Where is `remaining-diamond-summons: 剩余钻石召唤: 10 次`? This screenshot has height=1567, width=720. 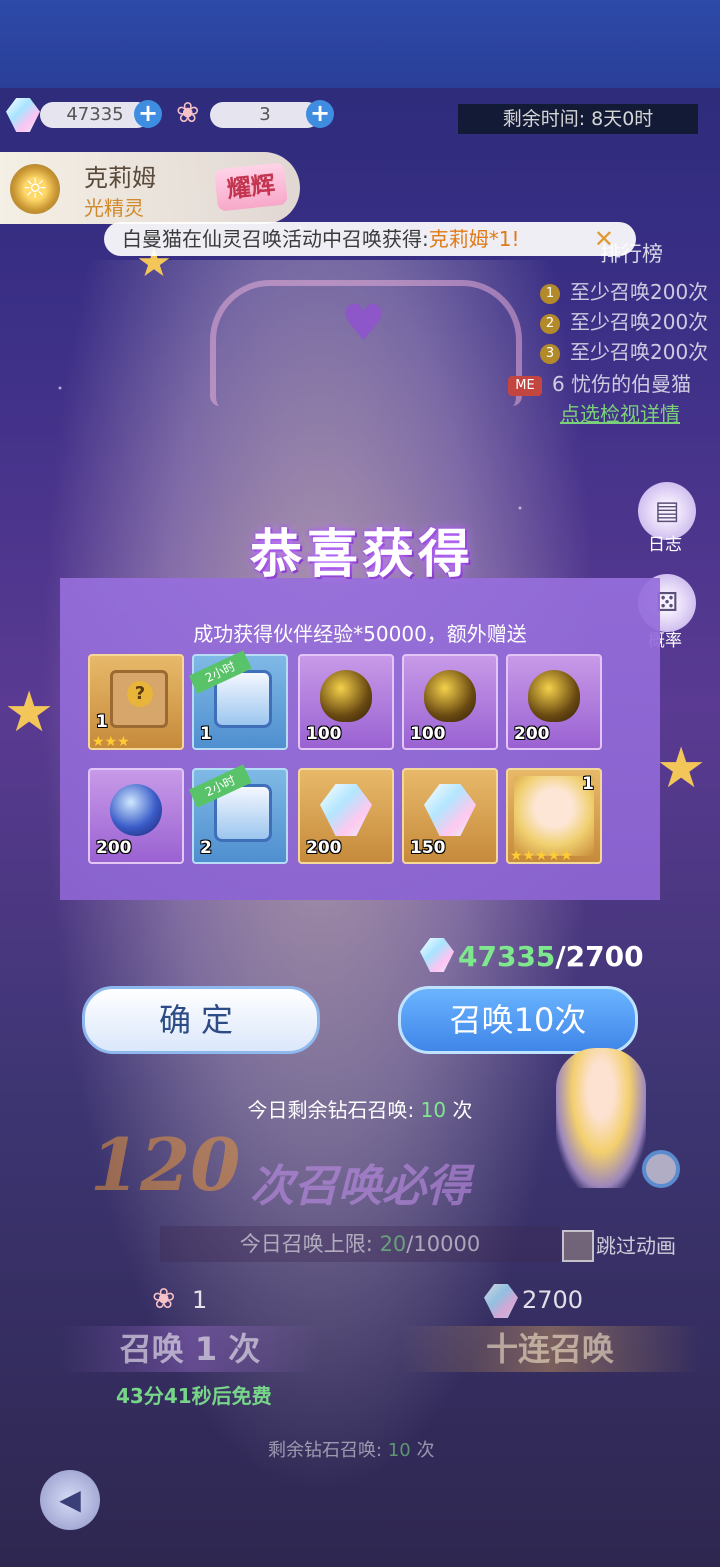 remaining-diamond-summons: 剩余钻石召唤: 10 次 is located at coordinates (351, 1449).